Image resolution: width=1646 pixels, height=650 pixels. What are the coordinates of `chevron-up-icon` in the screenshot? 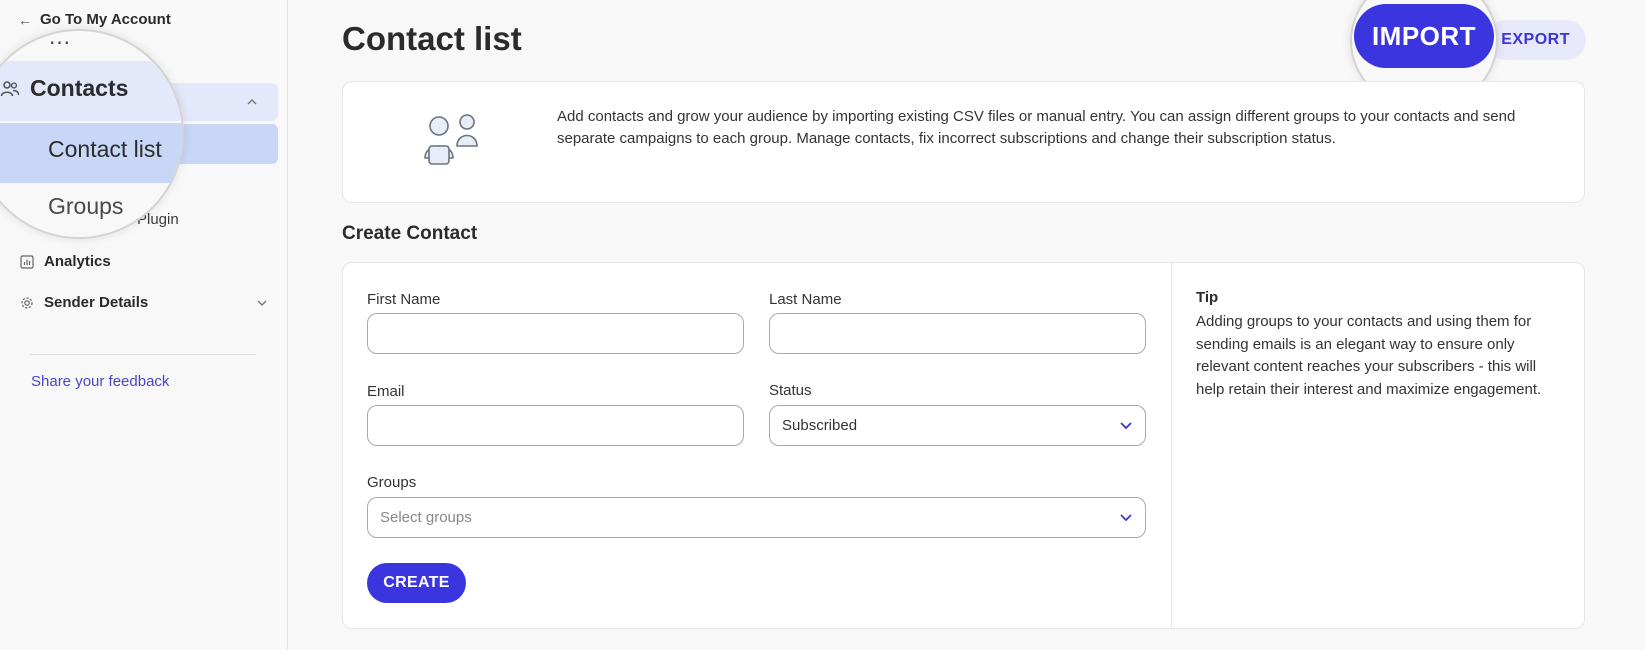 It's located at (252, 102).